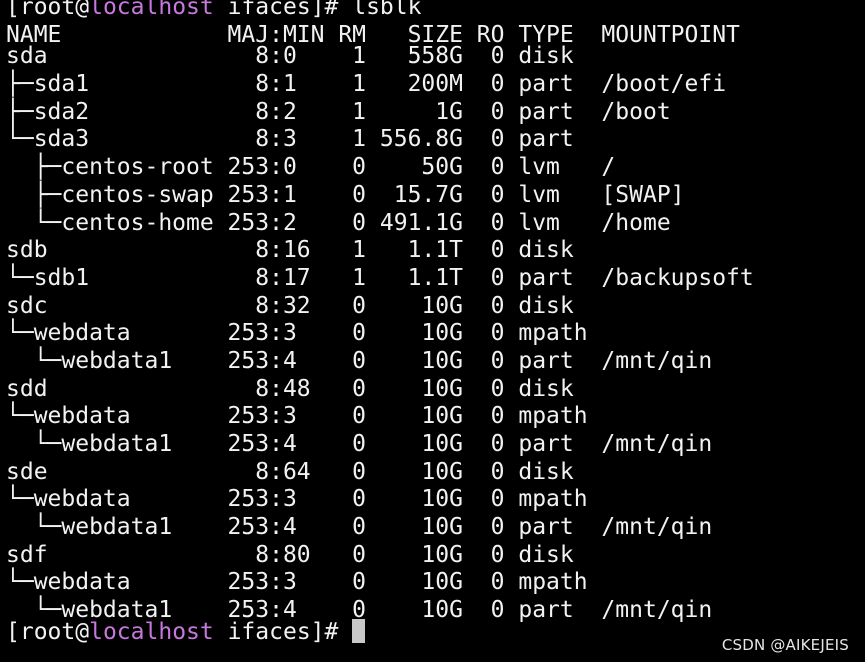 Image resolution: width=865 pixels, height=662 pixels. I want to click on lsblk-row: sdb 8:16 1 1.1T 0 disk, so click(290, 250).